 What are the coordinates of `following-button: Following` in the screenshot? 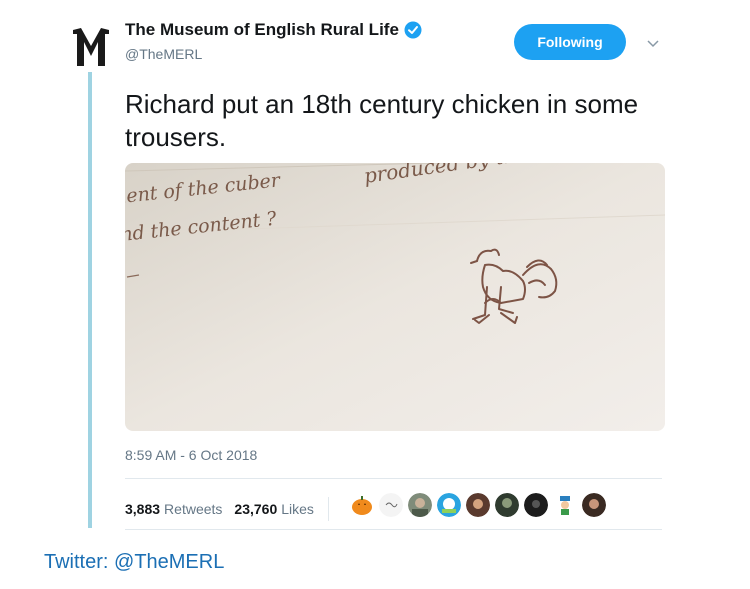 It's located at (570, 42).